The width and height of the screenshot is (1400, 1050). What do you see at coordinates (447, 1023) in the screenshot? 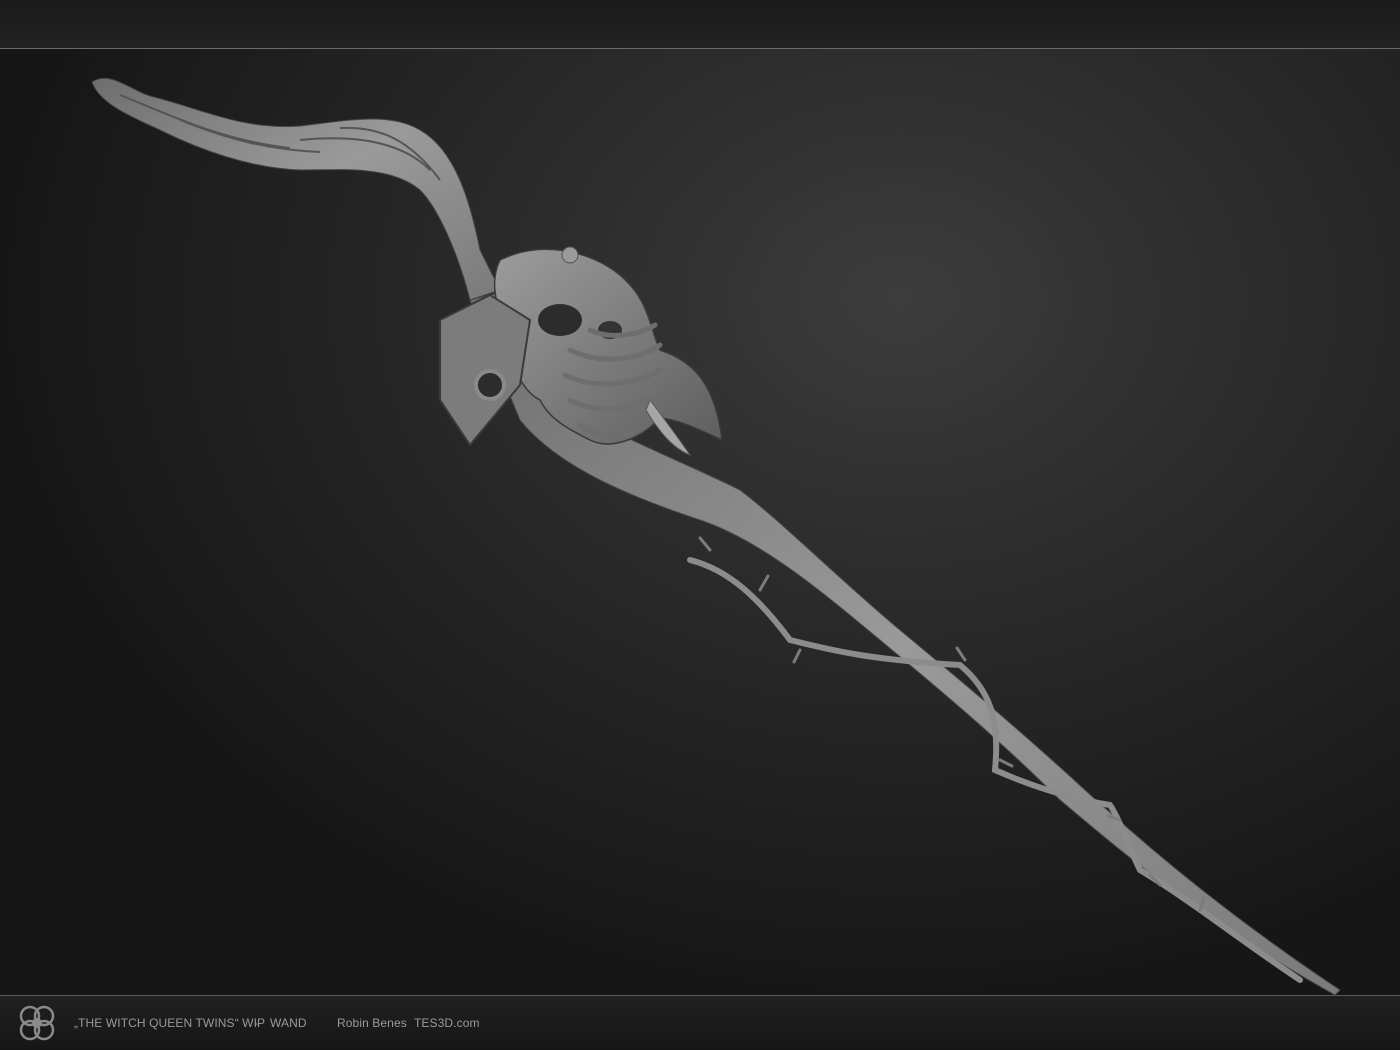
I see `website-link: TES3D.com` at bounding box center [447, 1023].